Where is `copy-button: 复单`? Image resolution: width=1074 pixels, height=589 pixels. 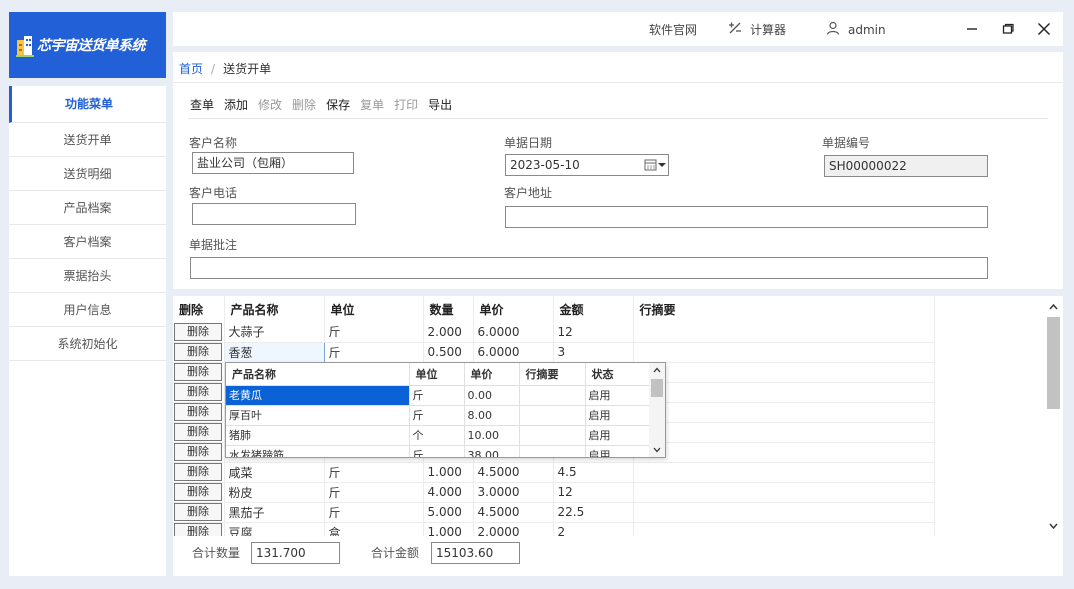 copy-button: 复单 is located at coordinates (372, 104).